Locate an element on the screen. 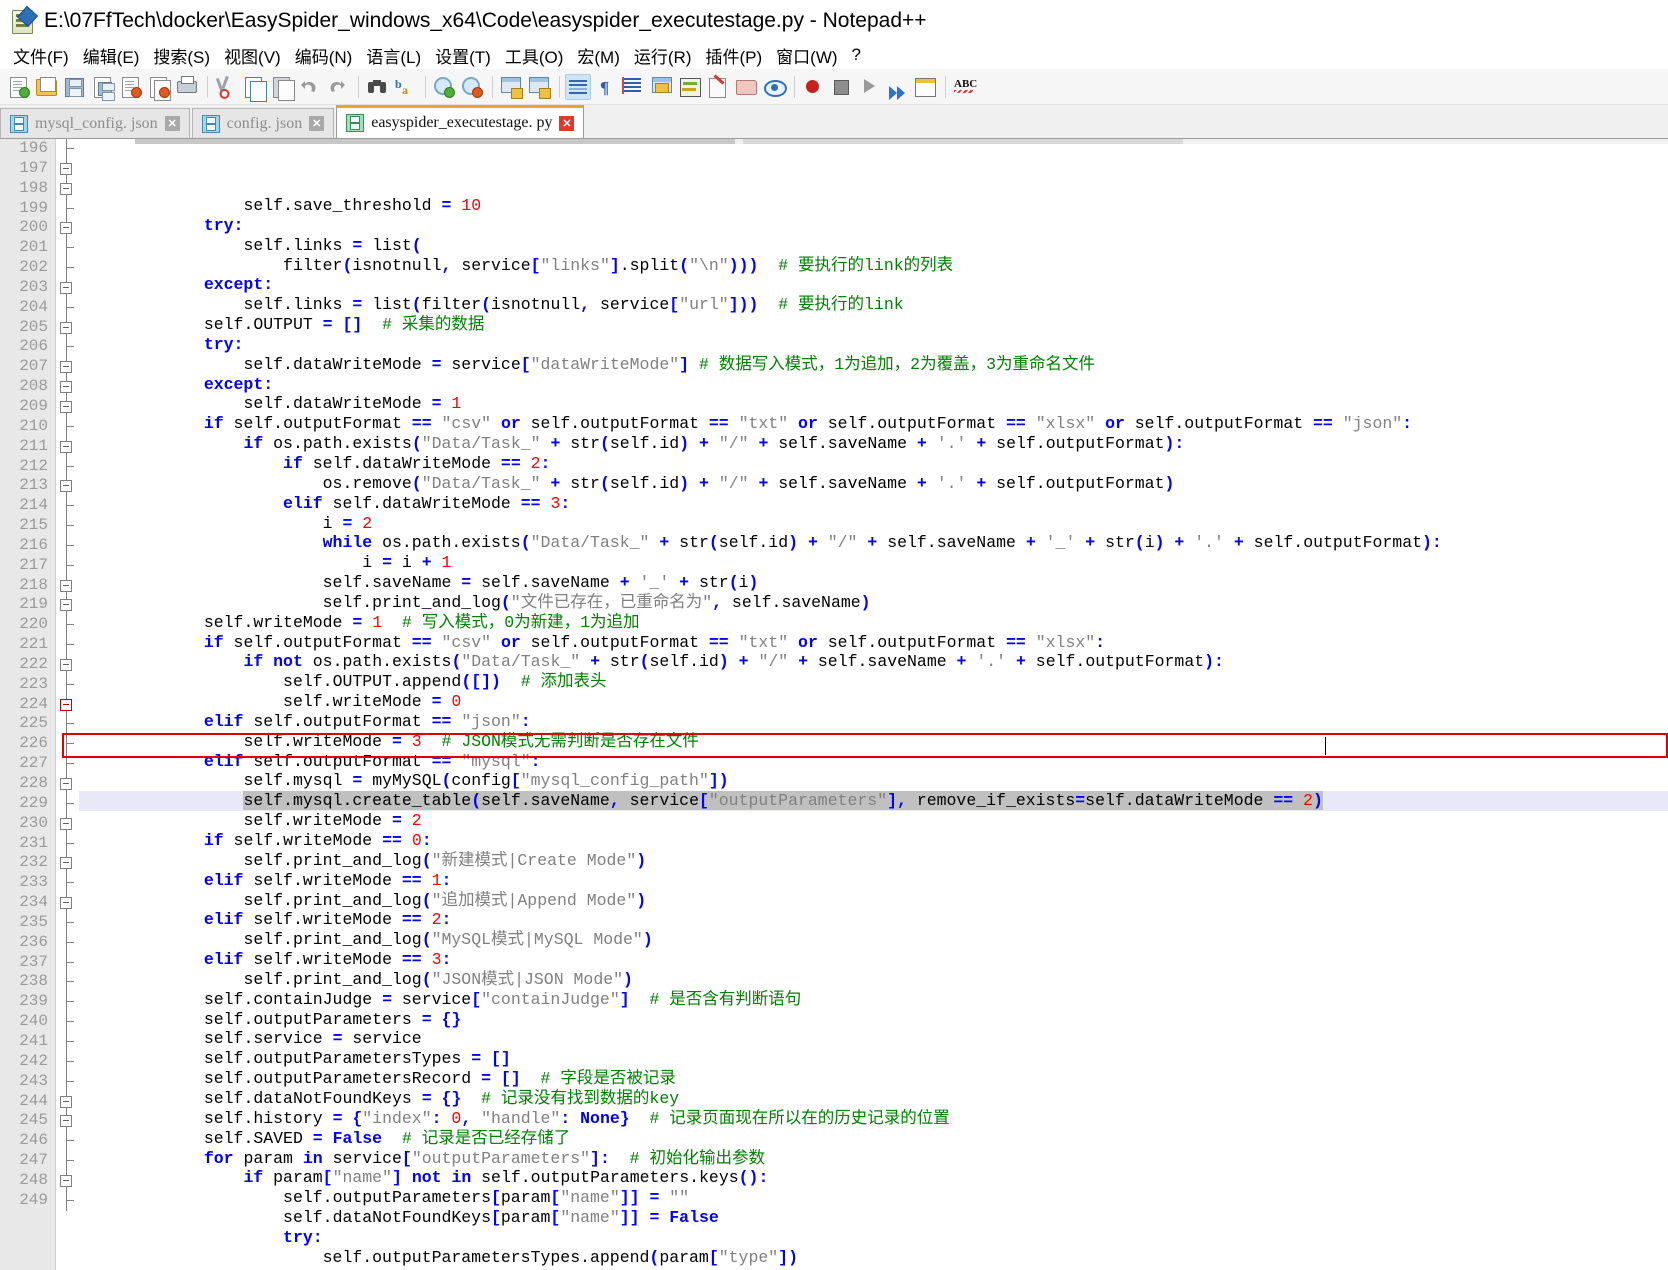 The height and width of the screenshot is (1270, 1668). tab-mysql-config-json: mysql_config. json ✕ is located at coordinates (95, 123).